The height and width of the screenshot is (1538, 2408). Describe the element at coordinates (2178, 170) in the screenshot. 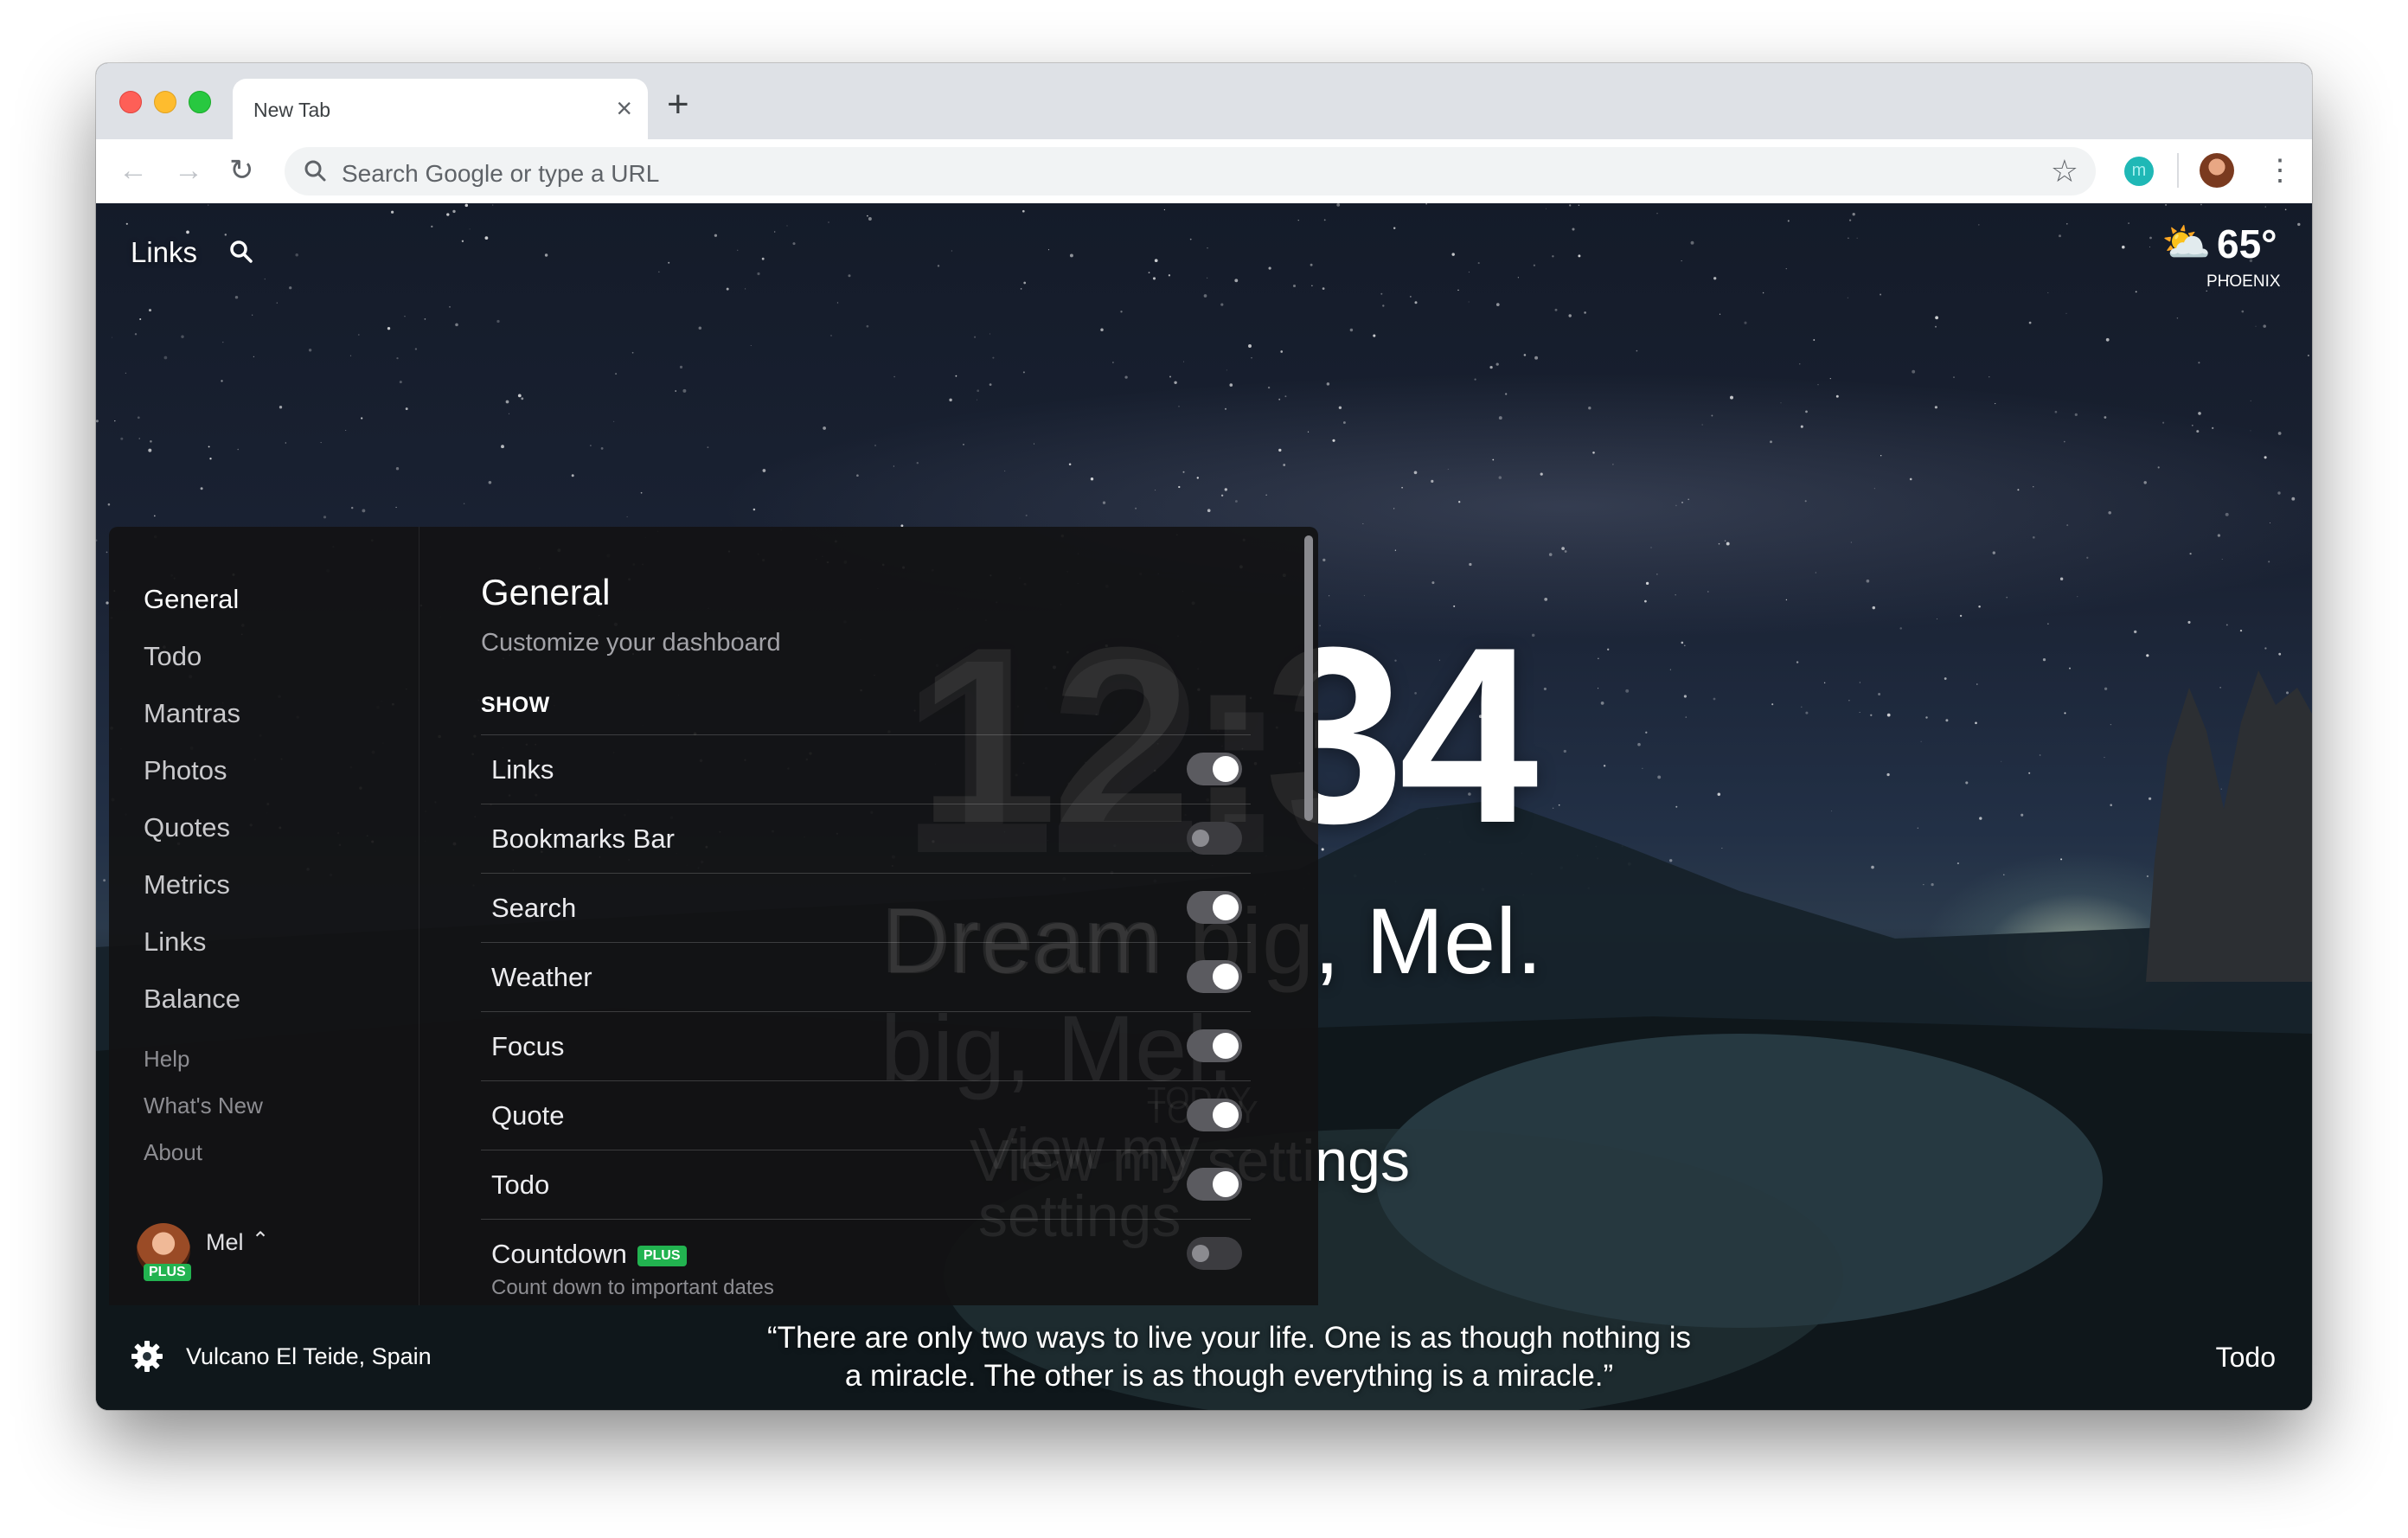

I see `toolbar-divider` at that location.